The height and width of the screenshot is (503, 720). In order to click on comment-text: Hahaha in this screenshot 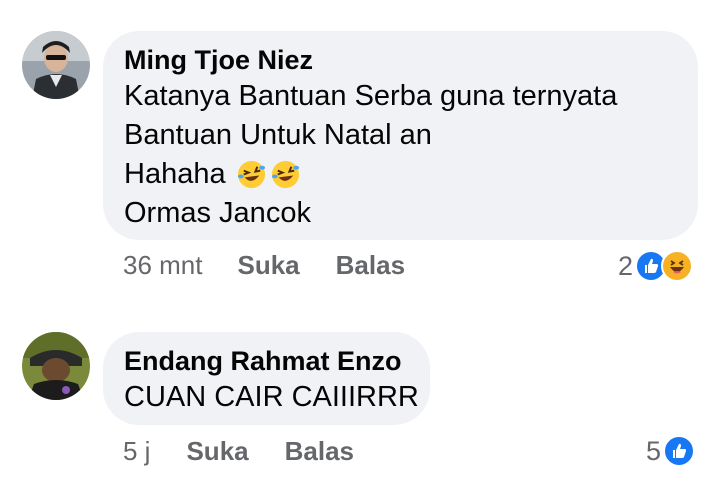, I will do `click(175, 174)`.